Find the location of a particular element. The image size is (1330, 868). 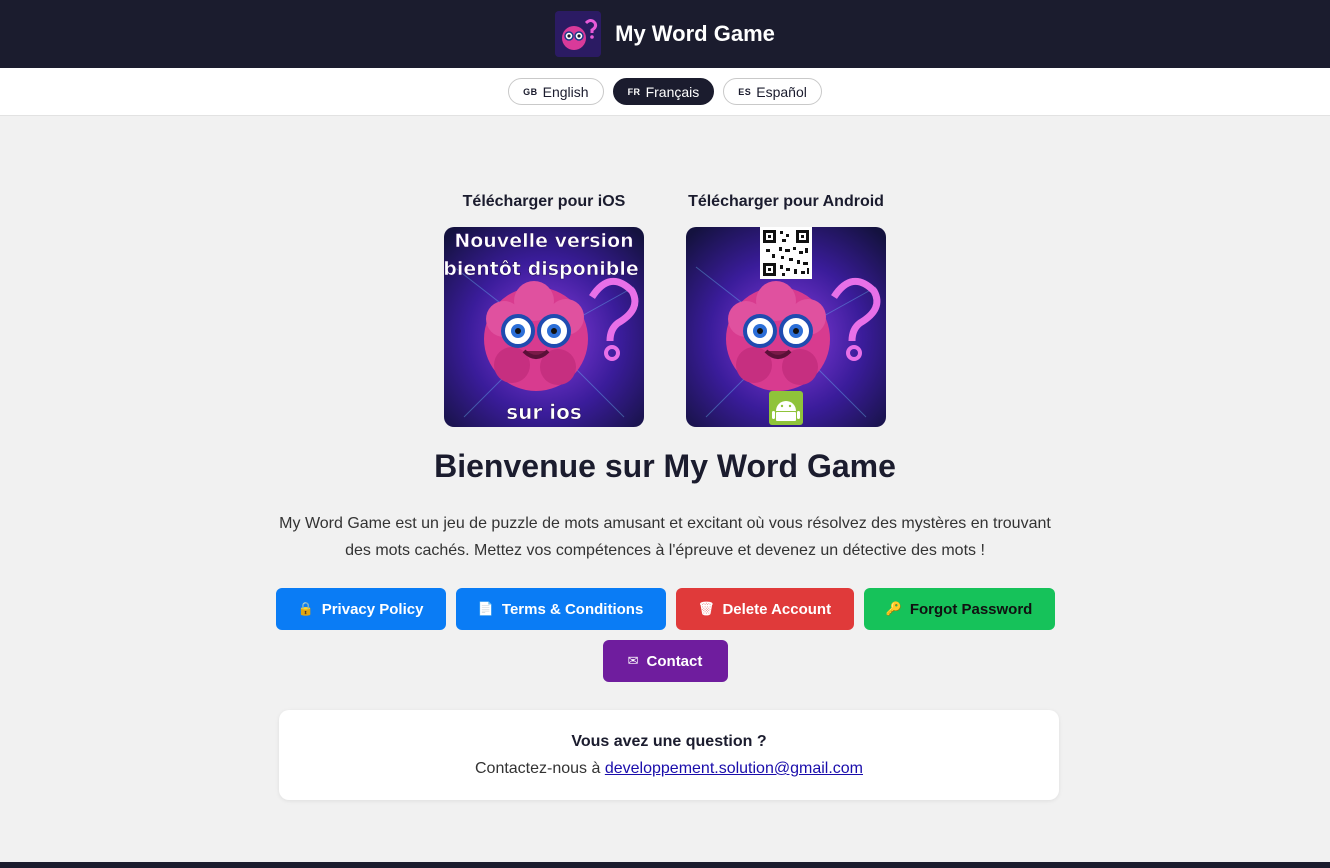

contact-button: ✉ Contact is located at coordinates (665, 661).